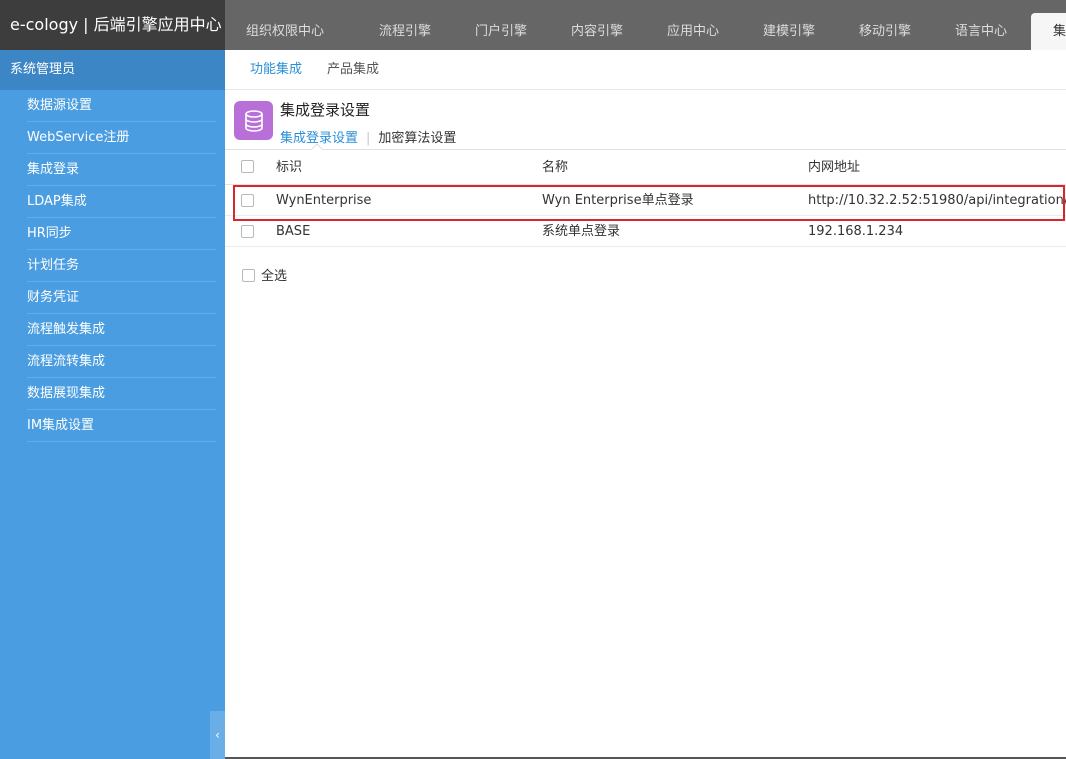 This screenshot has width=1066, height=759. What do you see at coordinates (121, 138) in the screenshot?
I see `sidebar-item-webservice: WebService注册` at bounding box center [121, 138].